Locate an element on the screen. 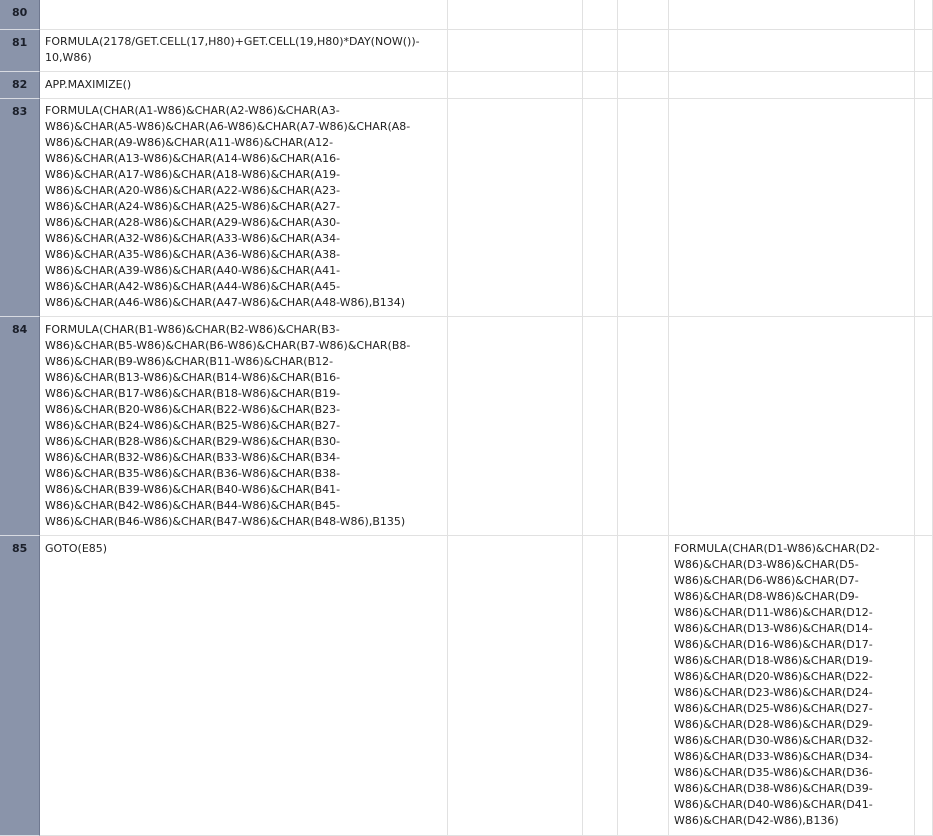 Image resolution: width=933 pixels, height=836 pixels. row-number: 81 is located at coordinates (20, 42).